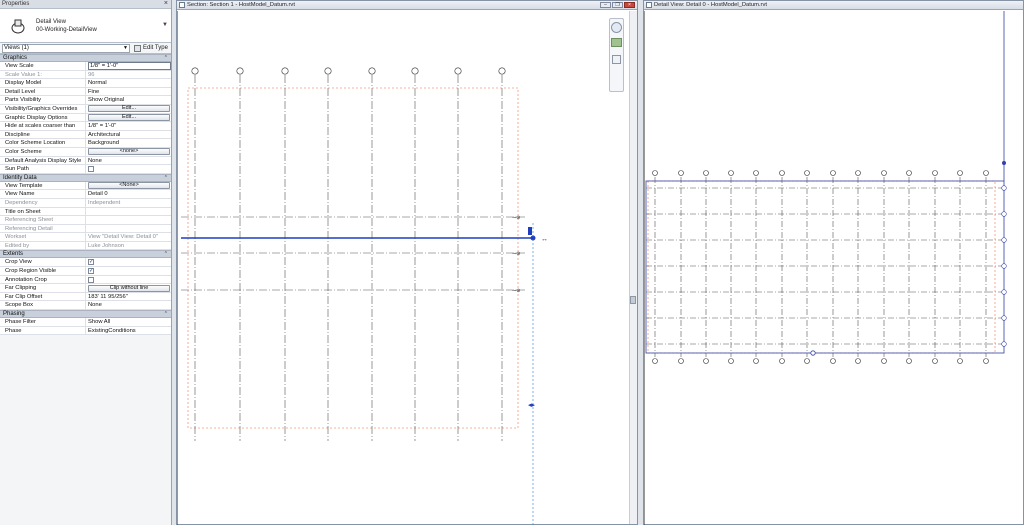 The height and width of the screenshot is (525, 1024). What do you see at coordinates (166, 3) in the screenshot?
I see `close-icon: ×` at bounding box center [166, 3].